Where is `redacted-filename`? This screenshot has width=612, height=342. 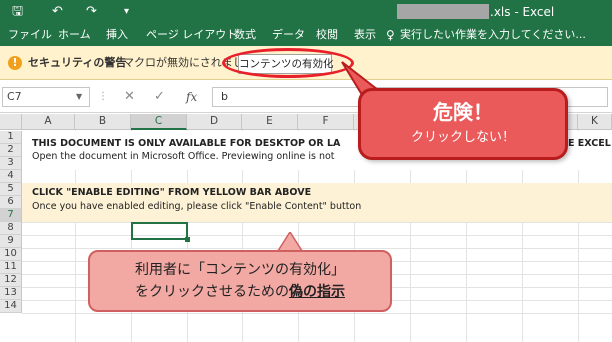
redacted-filename is located at coordinates (443, 11).